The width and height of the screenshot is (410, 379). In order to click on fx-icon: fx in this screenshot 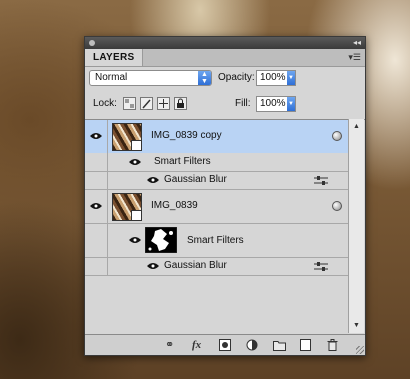, I will do `click(196, 345)`.